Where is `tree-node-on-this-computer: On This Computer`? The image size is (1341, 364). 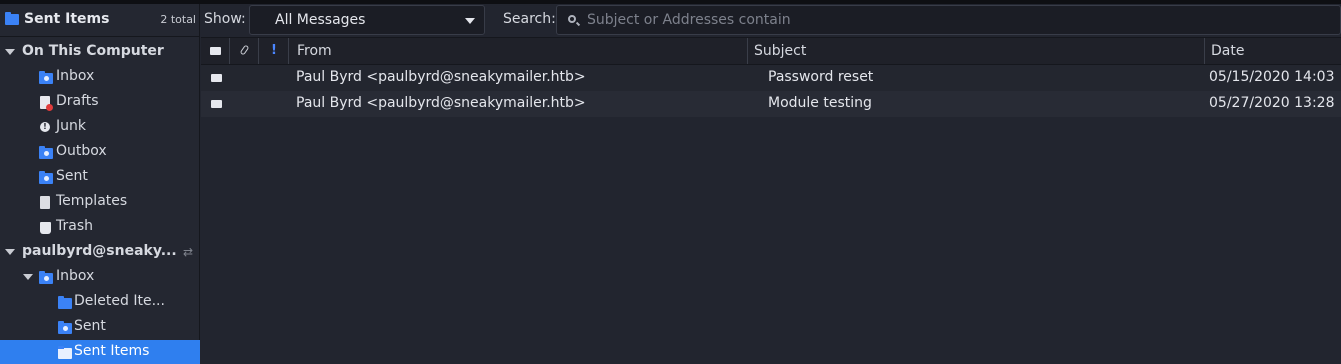
tree-node-on-this-computer: On This Computer is located at coordinates (100, 52).